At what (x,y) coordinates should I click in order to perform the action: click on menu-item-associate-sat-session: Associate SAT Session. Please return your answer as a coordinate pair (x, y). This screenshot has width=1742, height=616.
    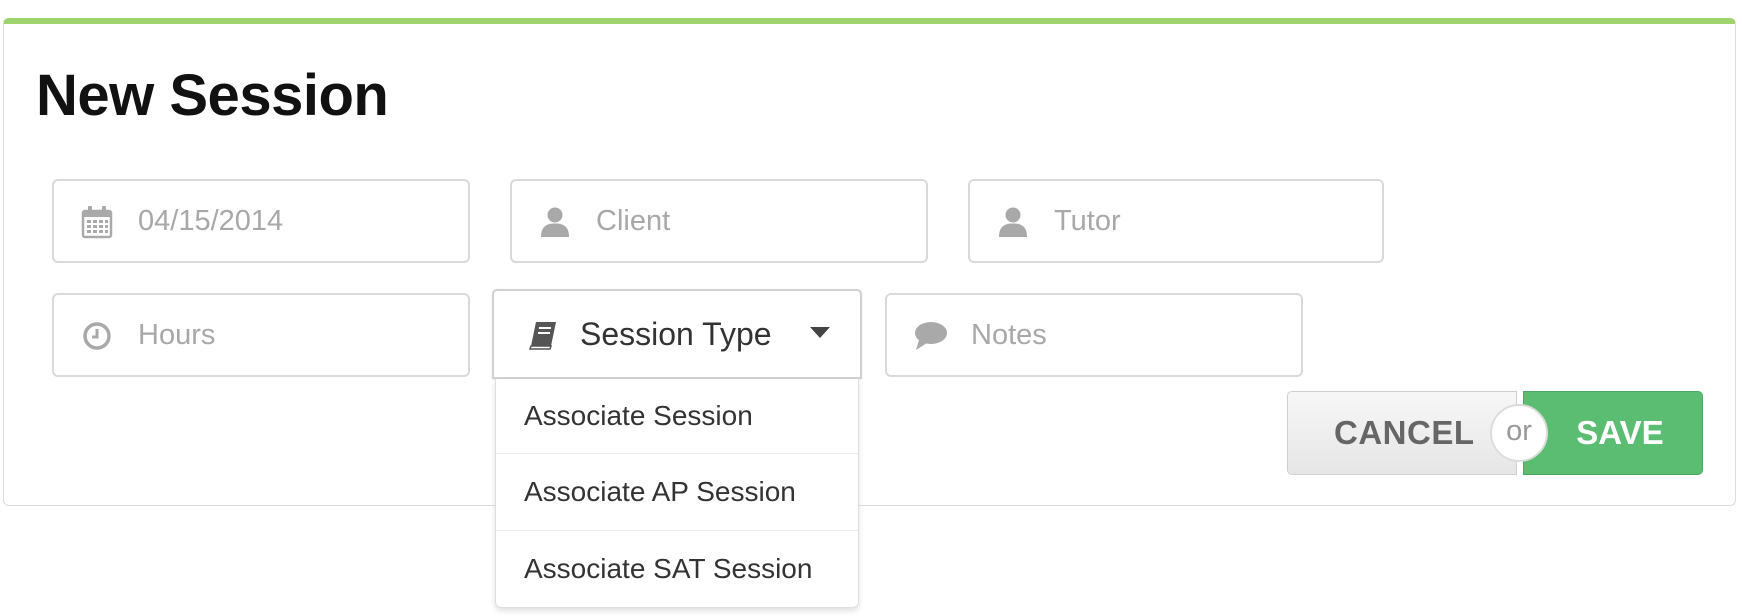
    Looking at the image, I should click on (677, 568).